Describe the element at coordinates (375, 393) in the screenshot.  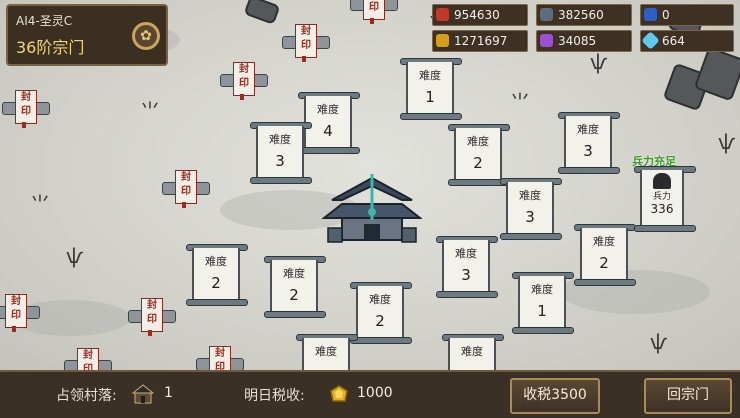
I see `tomorrow-tax-value: 1000` at that location.